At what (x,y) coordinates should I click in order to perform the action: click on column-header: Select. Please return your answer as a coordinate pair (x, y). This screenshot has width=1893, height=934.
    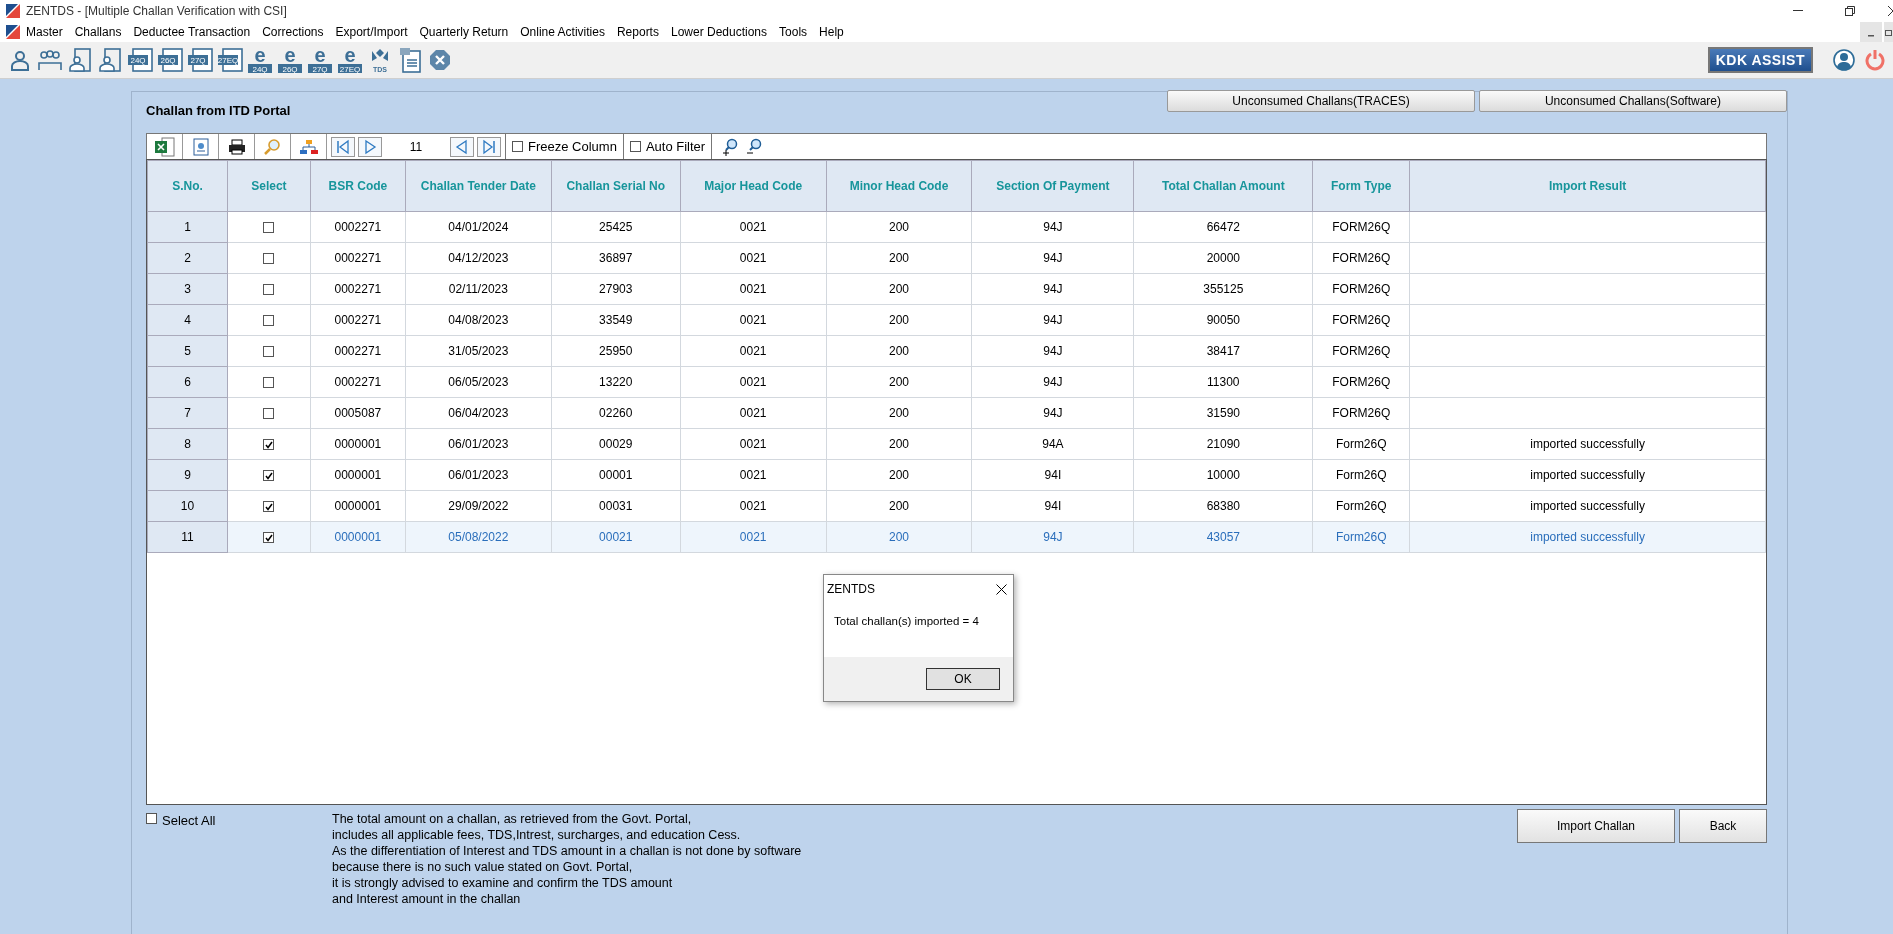
    Looking at the image, I should click on (269, 186).